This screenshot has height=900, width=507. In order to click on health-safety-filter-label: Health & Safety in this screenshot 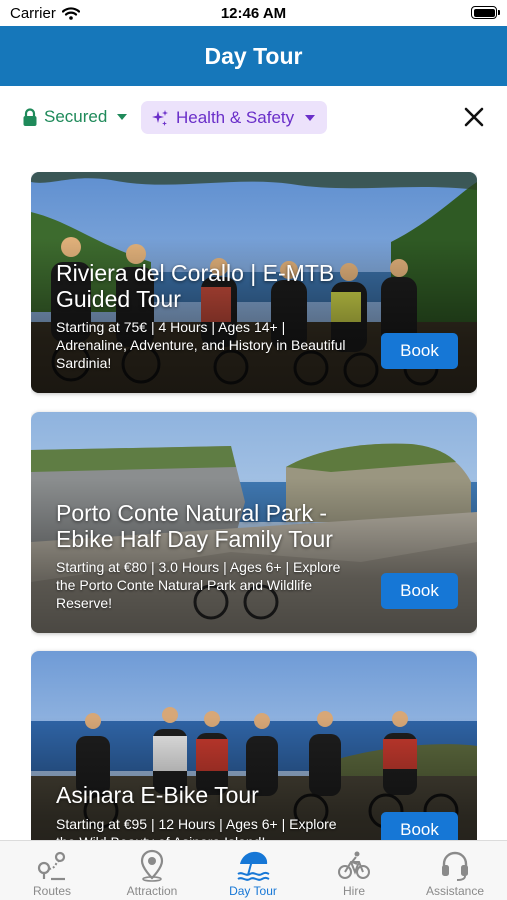, I will do `click(235, 117)`.